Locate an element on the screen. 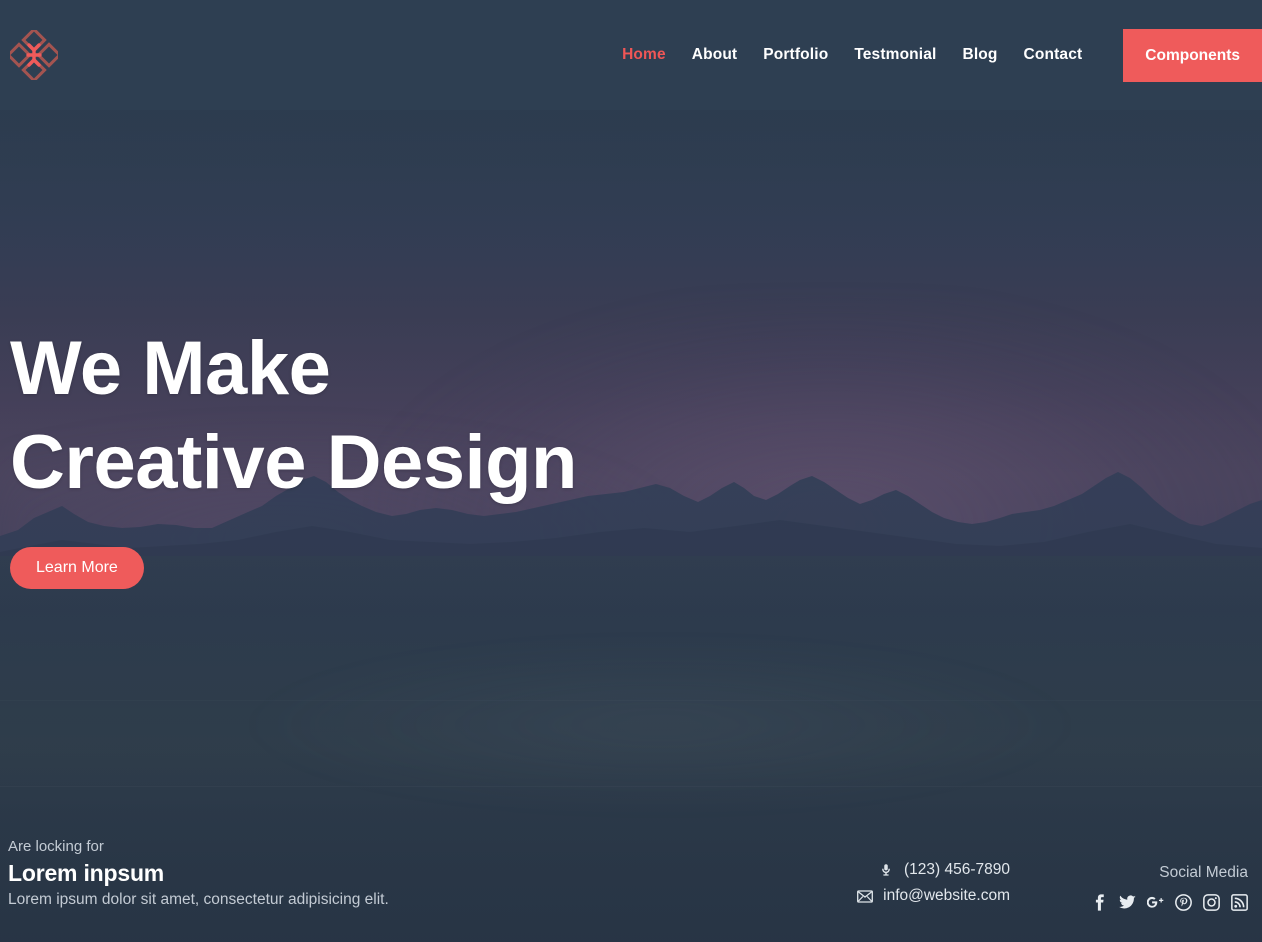 The height and width of the screenshot is (942, 1262). nav-link-testmonial: Testmonial is located at coordinates (895, 55).